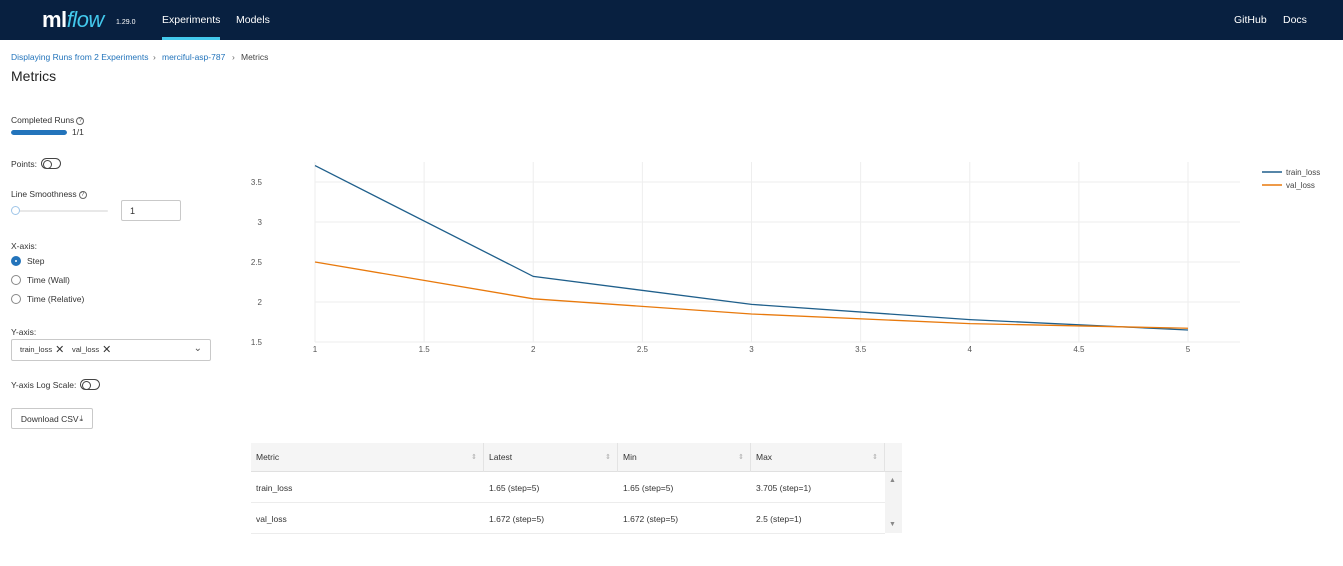 The image size is (1343, 566). I want to click on metric-name-cell: train_loss, so click(274, 488).